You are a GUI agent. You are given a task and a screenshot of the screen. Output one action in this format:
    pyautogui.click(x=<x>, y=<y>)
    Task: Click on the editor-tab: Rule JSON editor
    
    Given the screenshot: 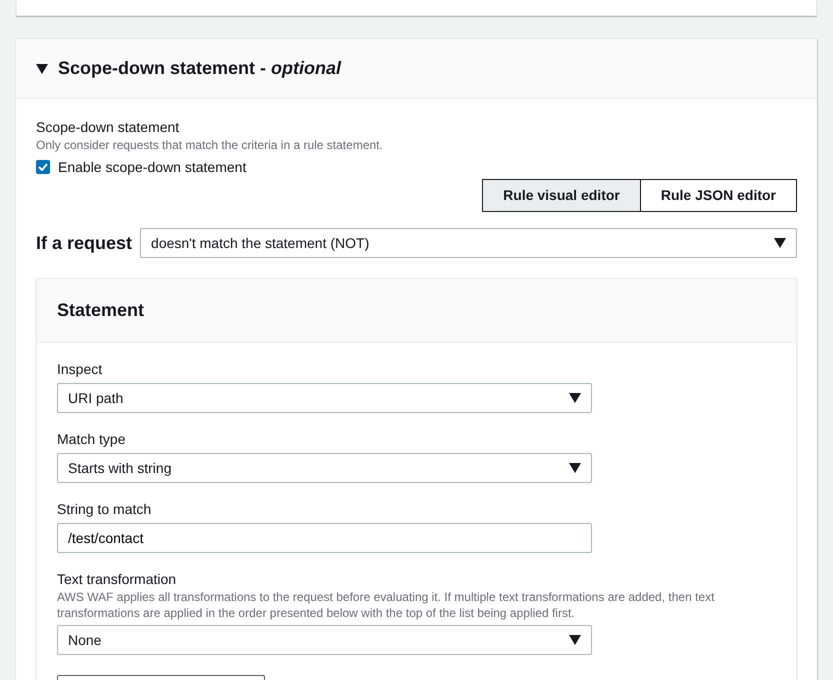 What is the action you would take?
    pyautogui.click(x=718, y=195)
    